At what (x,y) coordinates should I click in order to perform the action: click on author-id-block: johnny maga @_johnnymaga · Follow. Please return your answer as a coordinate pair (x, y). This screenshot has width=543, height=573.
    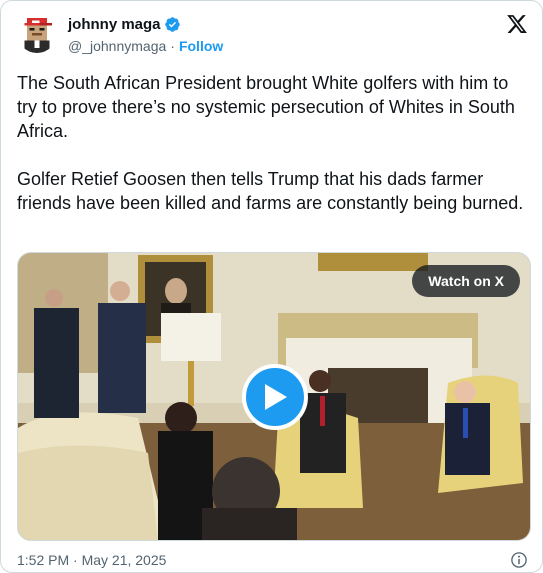
    Looking at the image, I should click on (145, 35).